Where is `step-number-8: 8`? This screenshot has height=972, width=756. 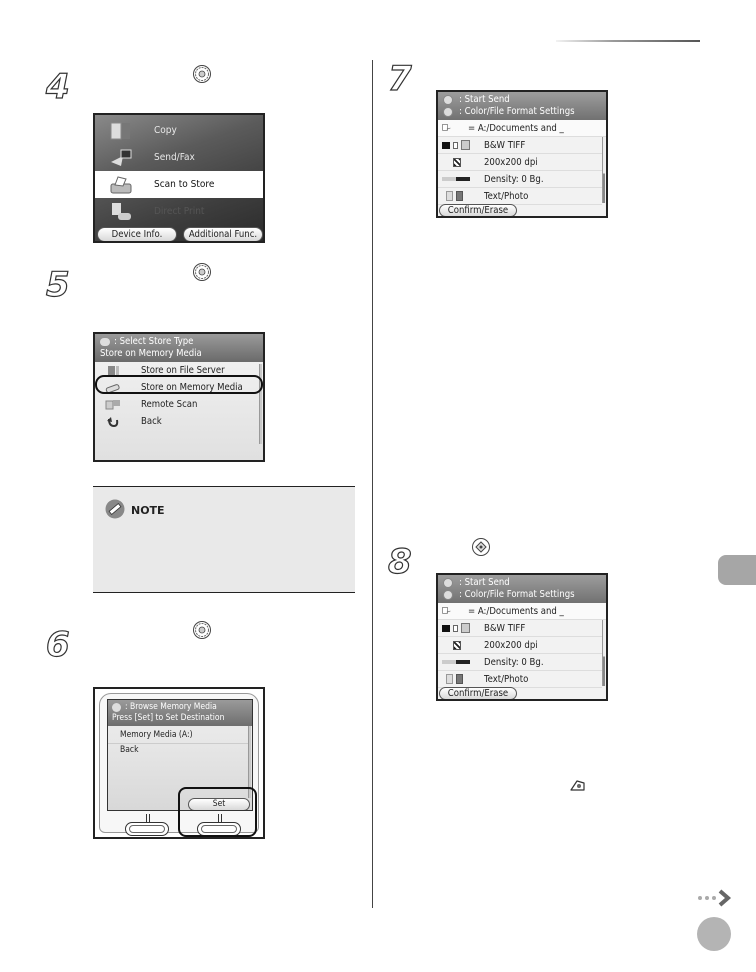 step-number-8: 8 is located at coordinates (399, 562).